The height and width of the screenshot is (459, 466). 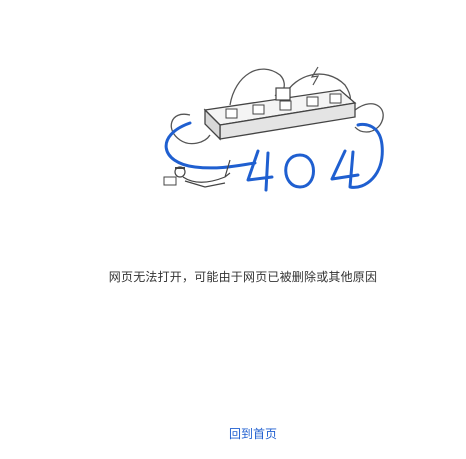 What do you see at coordinates (233, 433) in the screenshot?
I see `back-to-home-link: 回到首页` at bounding box center [233, 433].